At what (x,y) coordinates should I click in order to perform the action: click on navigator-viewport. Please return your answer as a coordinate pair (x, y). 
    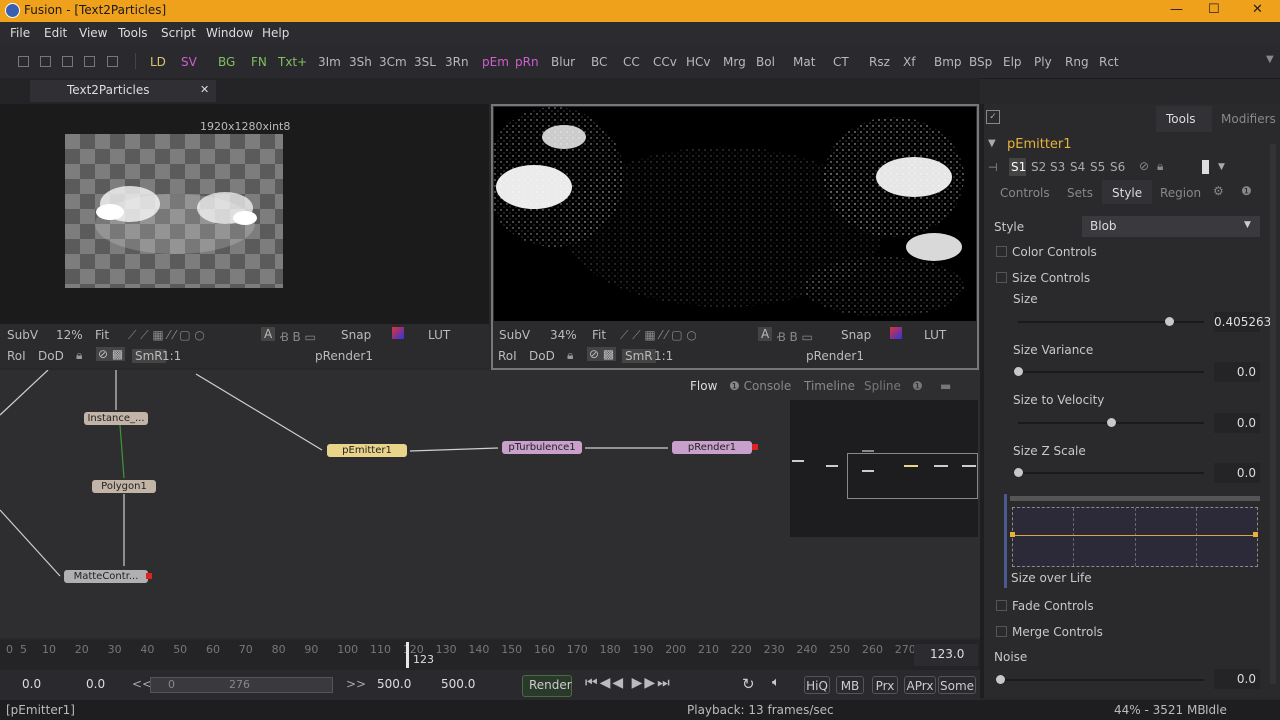
    Looking at the image, I should click on (912, 476).